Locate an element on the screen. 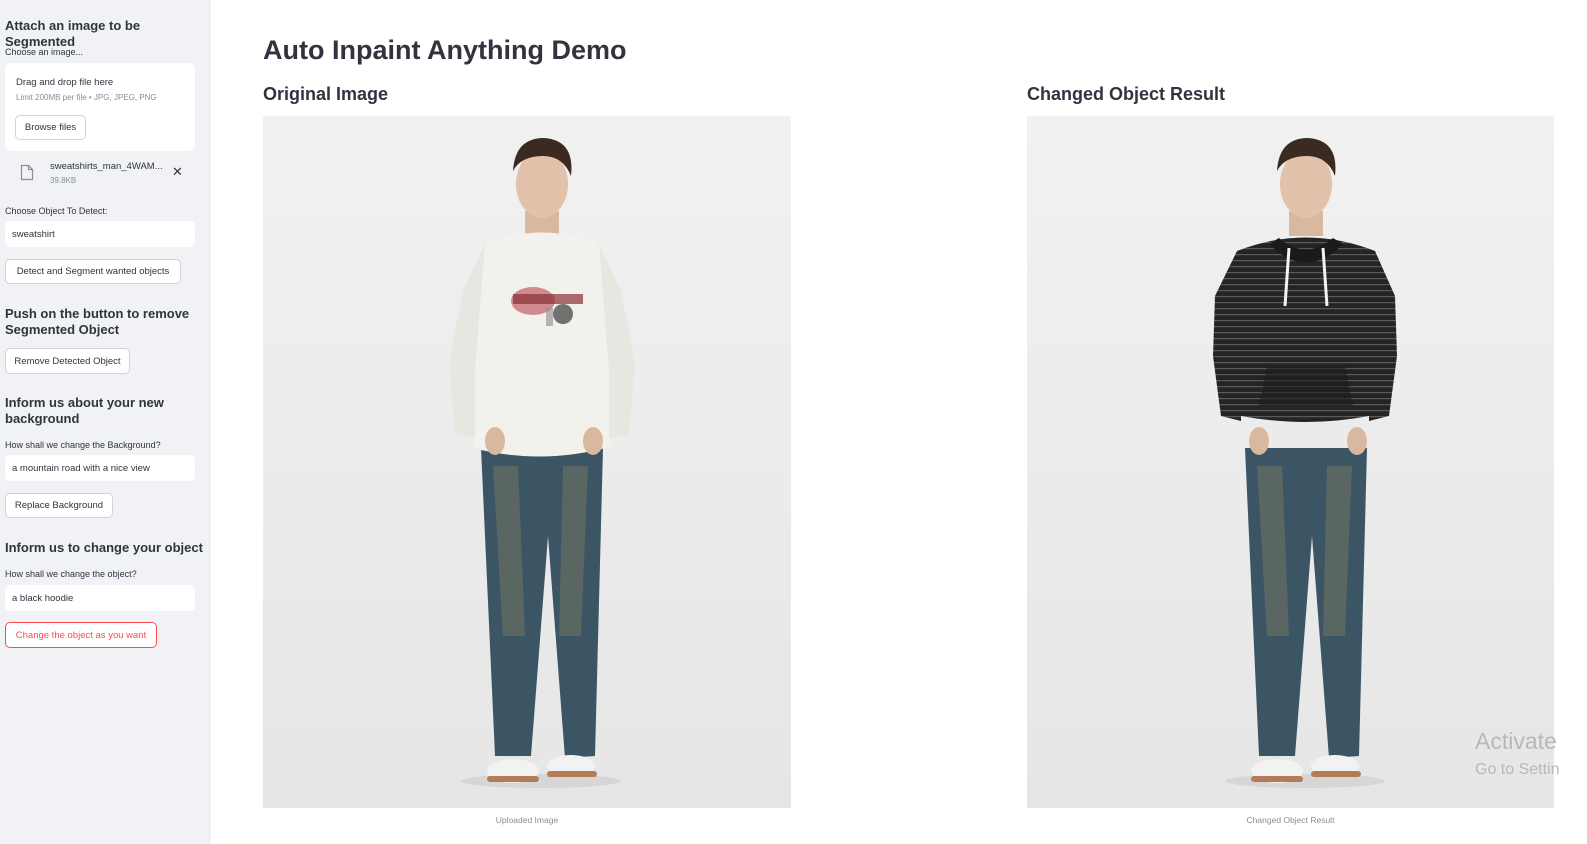 This screenshot has height=844, width=1587. remove-file-close-icon: ✕ is located at coordinates (177, 172).